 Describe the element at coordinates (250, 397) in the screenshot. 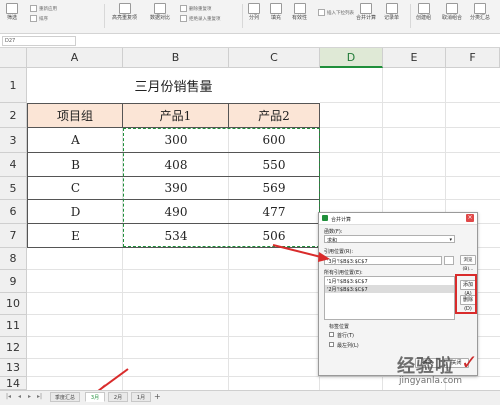

I see `sheet-tab-bar: |◂ ◂ ▸ ▸| 季度汇总 3月 2月 1月 +` at that location.